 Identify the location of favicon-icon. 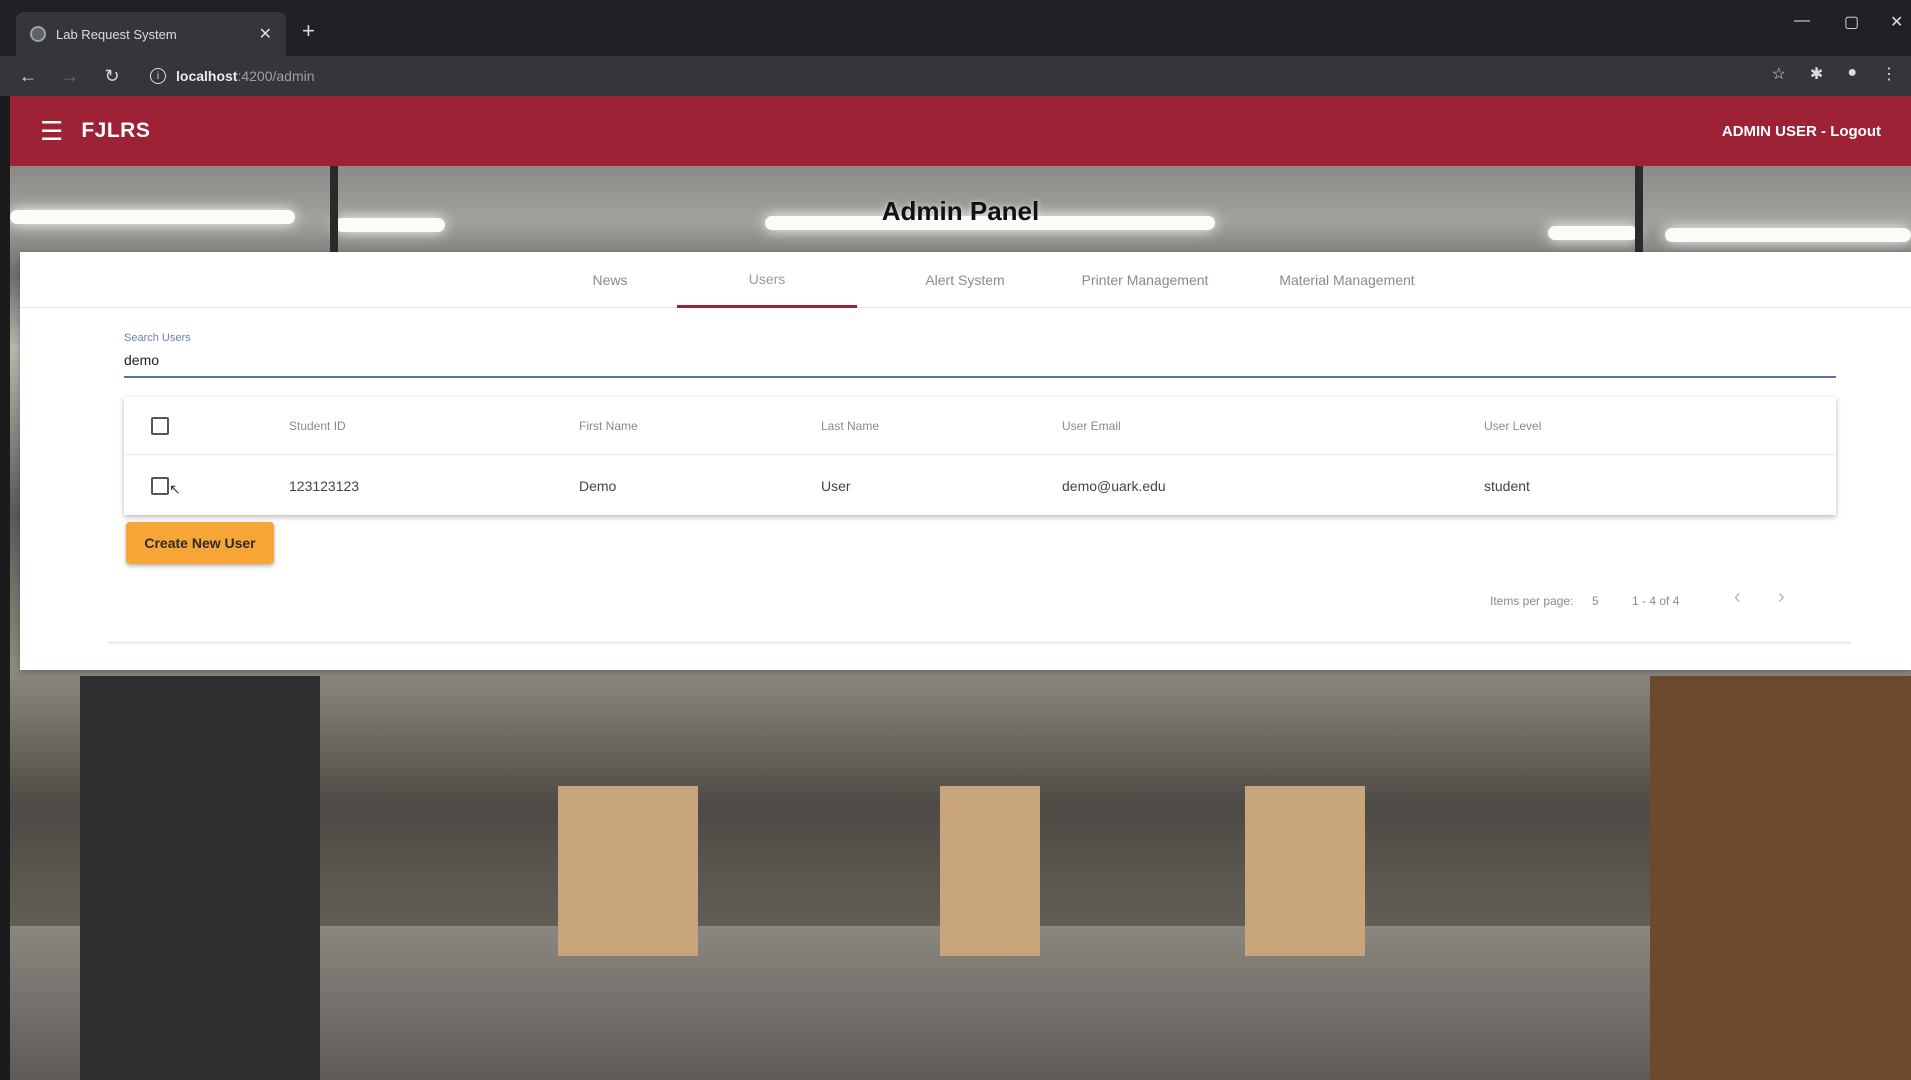
(38, 34).